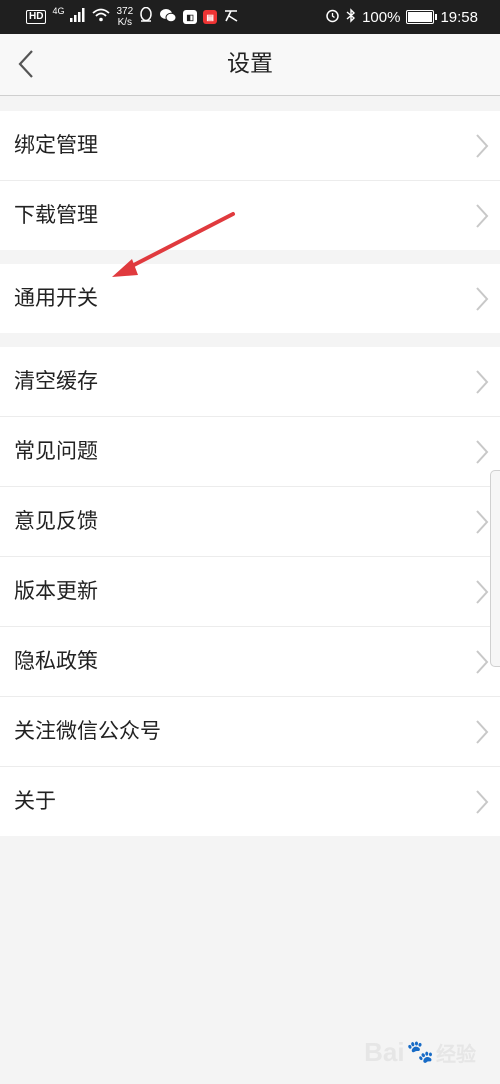 This screenshot has height=1084, width=500. I want to click on watermark-brand: Bai, so click(384, 1051).